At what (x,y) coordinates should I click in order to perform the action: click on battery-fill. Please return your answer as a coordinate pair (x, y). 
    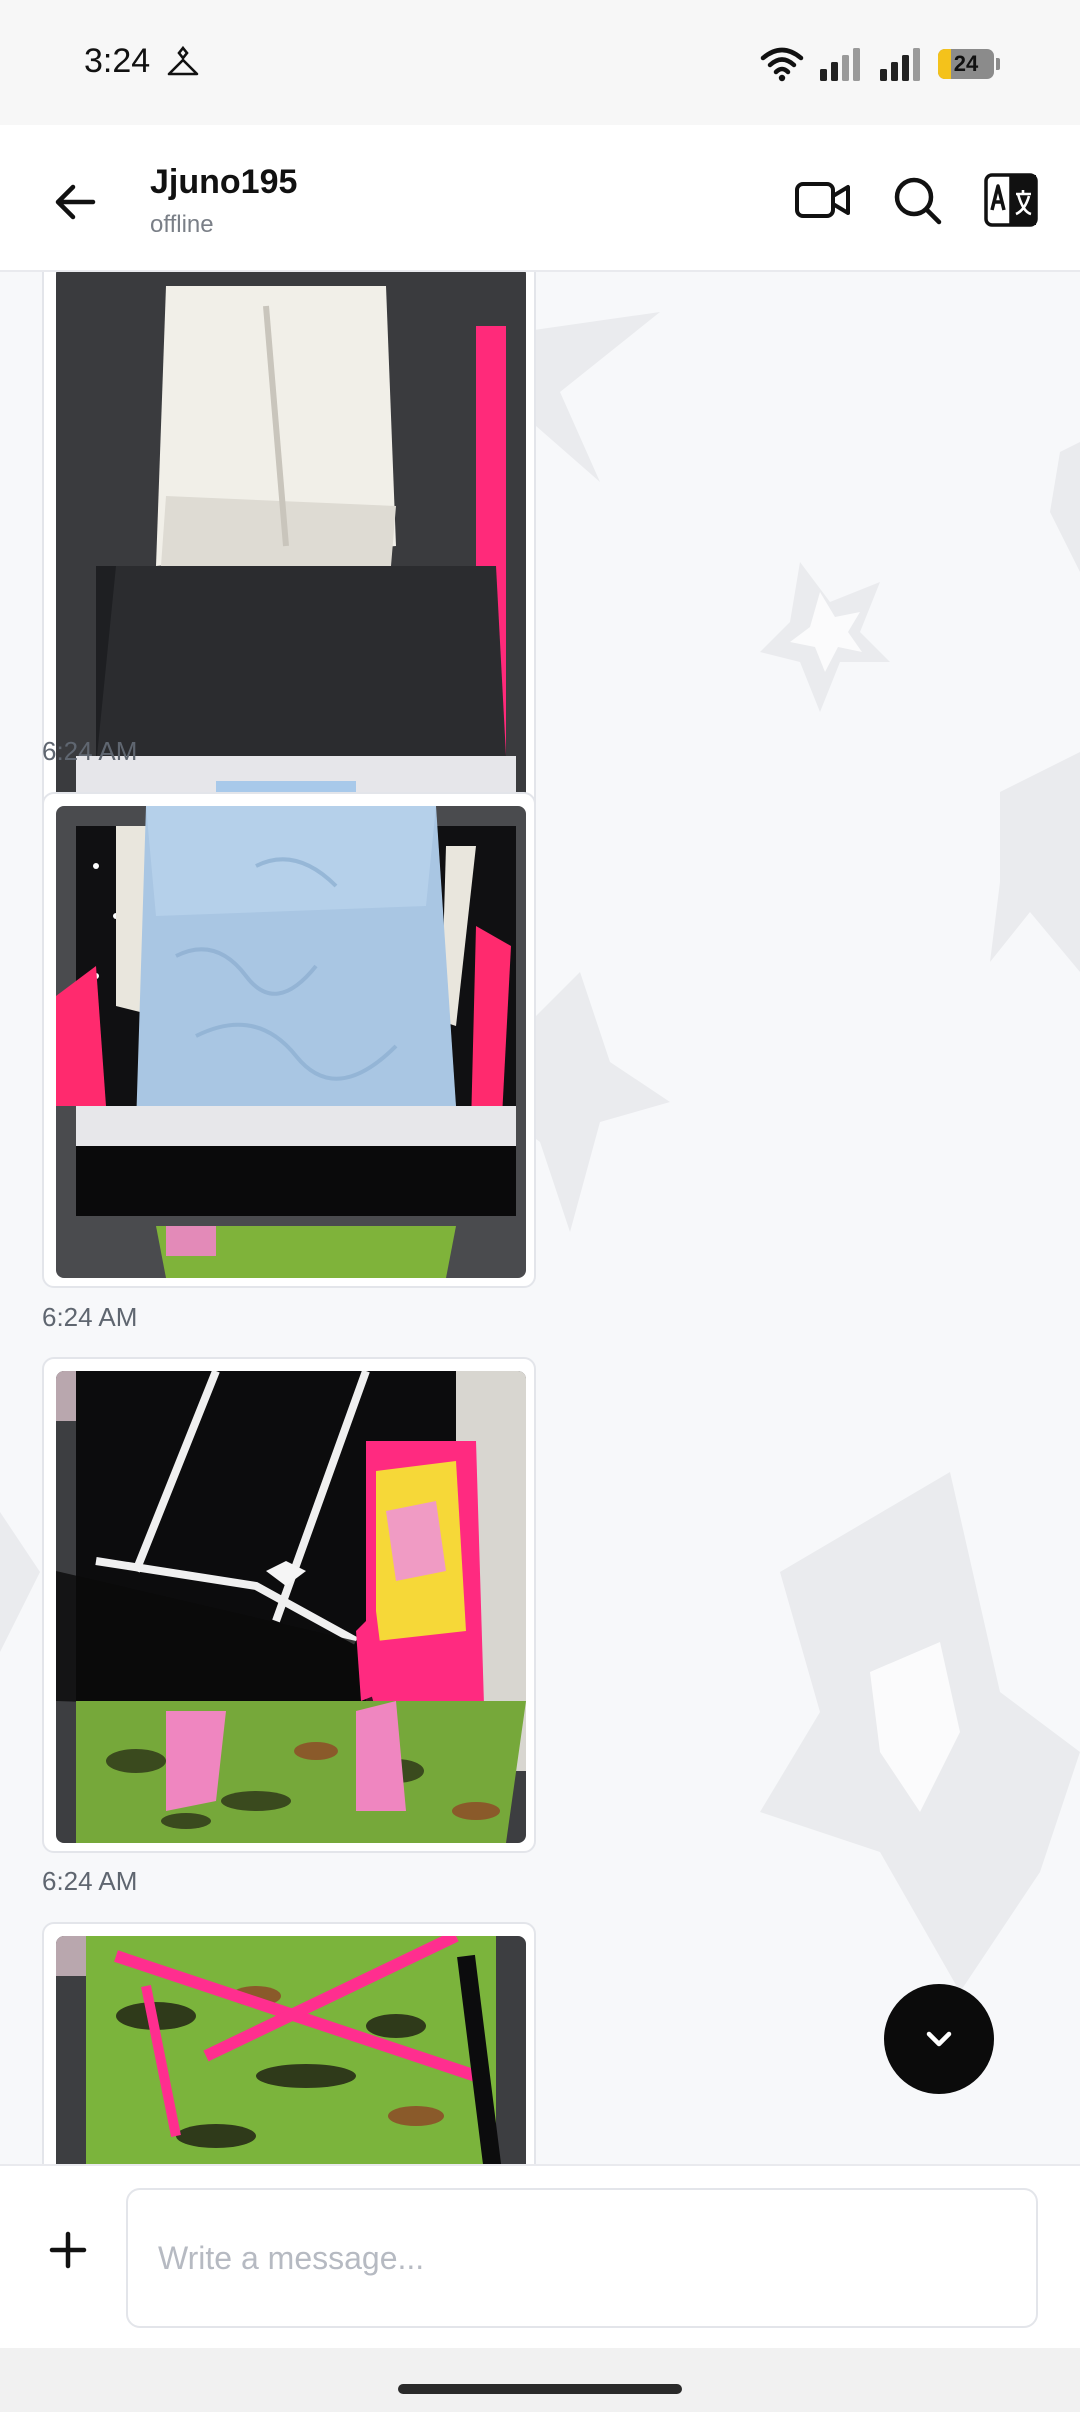
    Looking at the image, I should click on (945, 64).